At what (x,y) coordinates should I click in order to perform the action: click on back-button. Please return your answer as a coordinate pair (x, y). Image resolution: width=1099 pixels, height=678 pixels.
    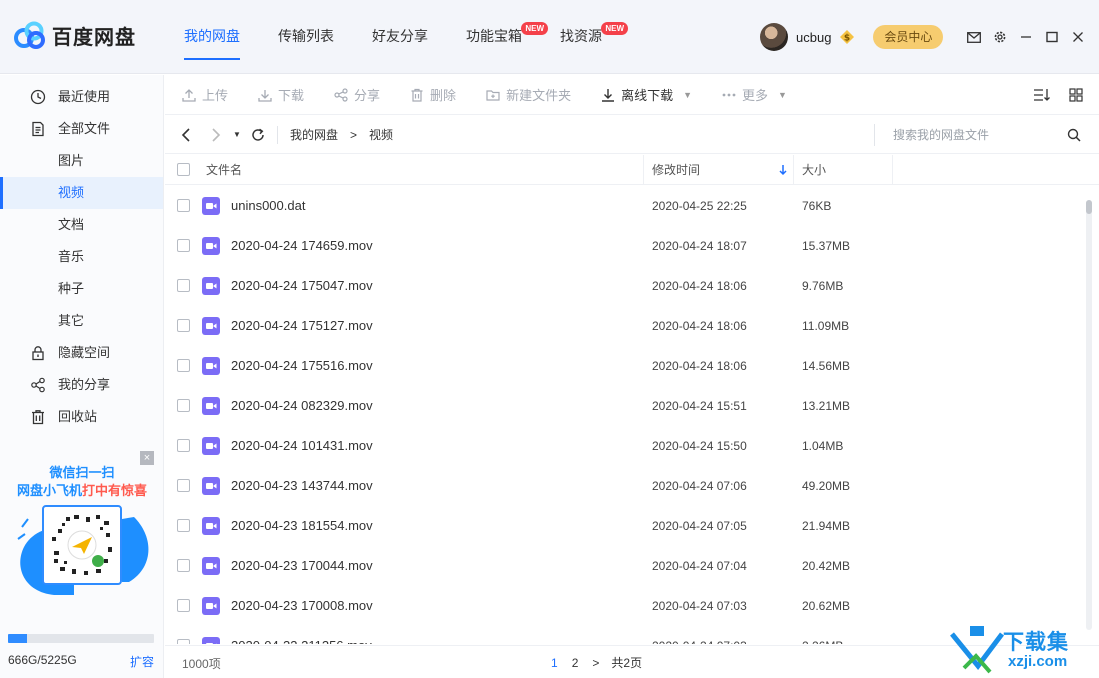
    Looking at the image, I should click on (186, 135).